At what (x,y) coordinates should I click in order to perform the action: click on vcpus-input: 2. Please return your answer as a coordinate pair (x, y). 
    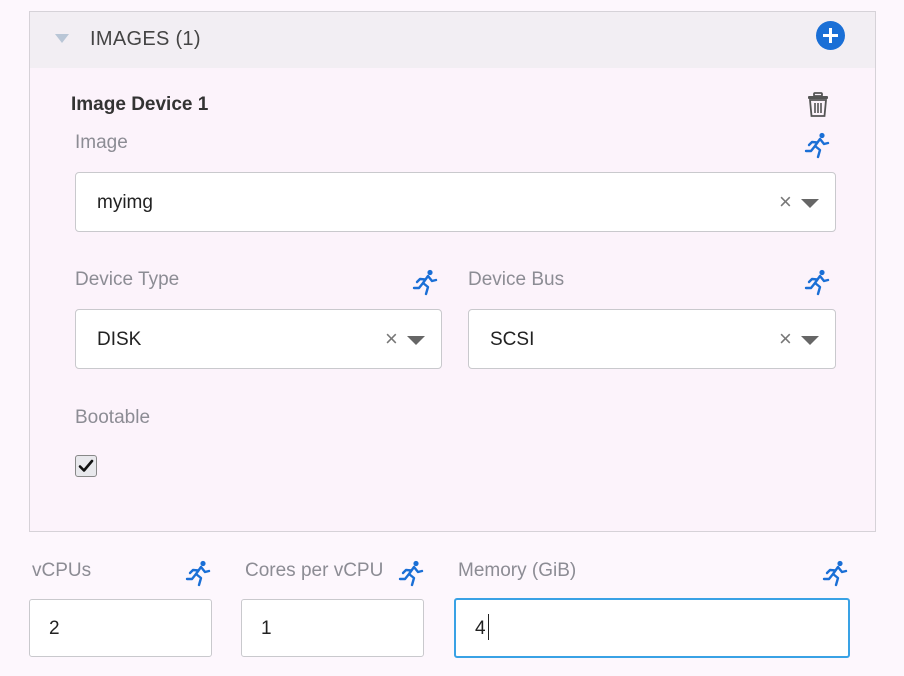
    Looking at the image, I should click on (120, 628).